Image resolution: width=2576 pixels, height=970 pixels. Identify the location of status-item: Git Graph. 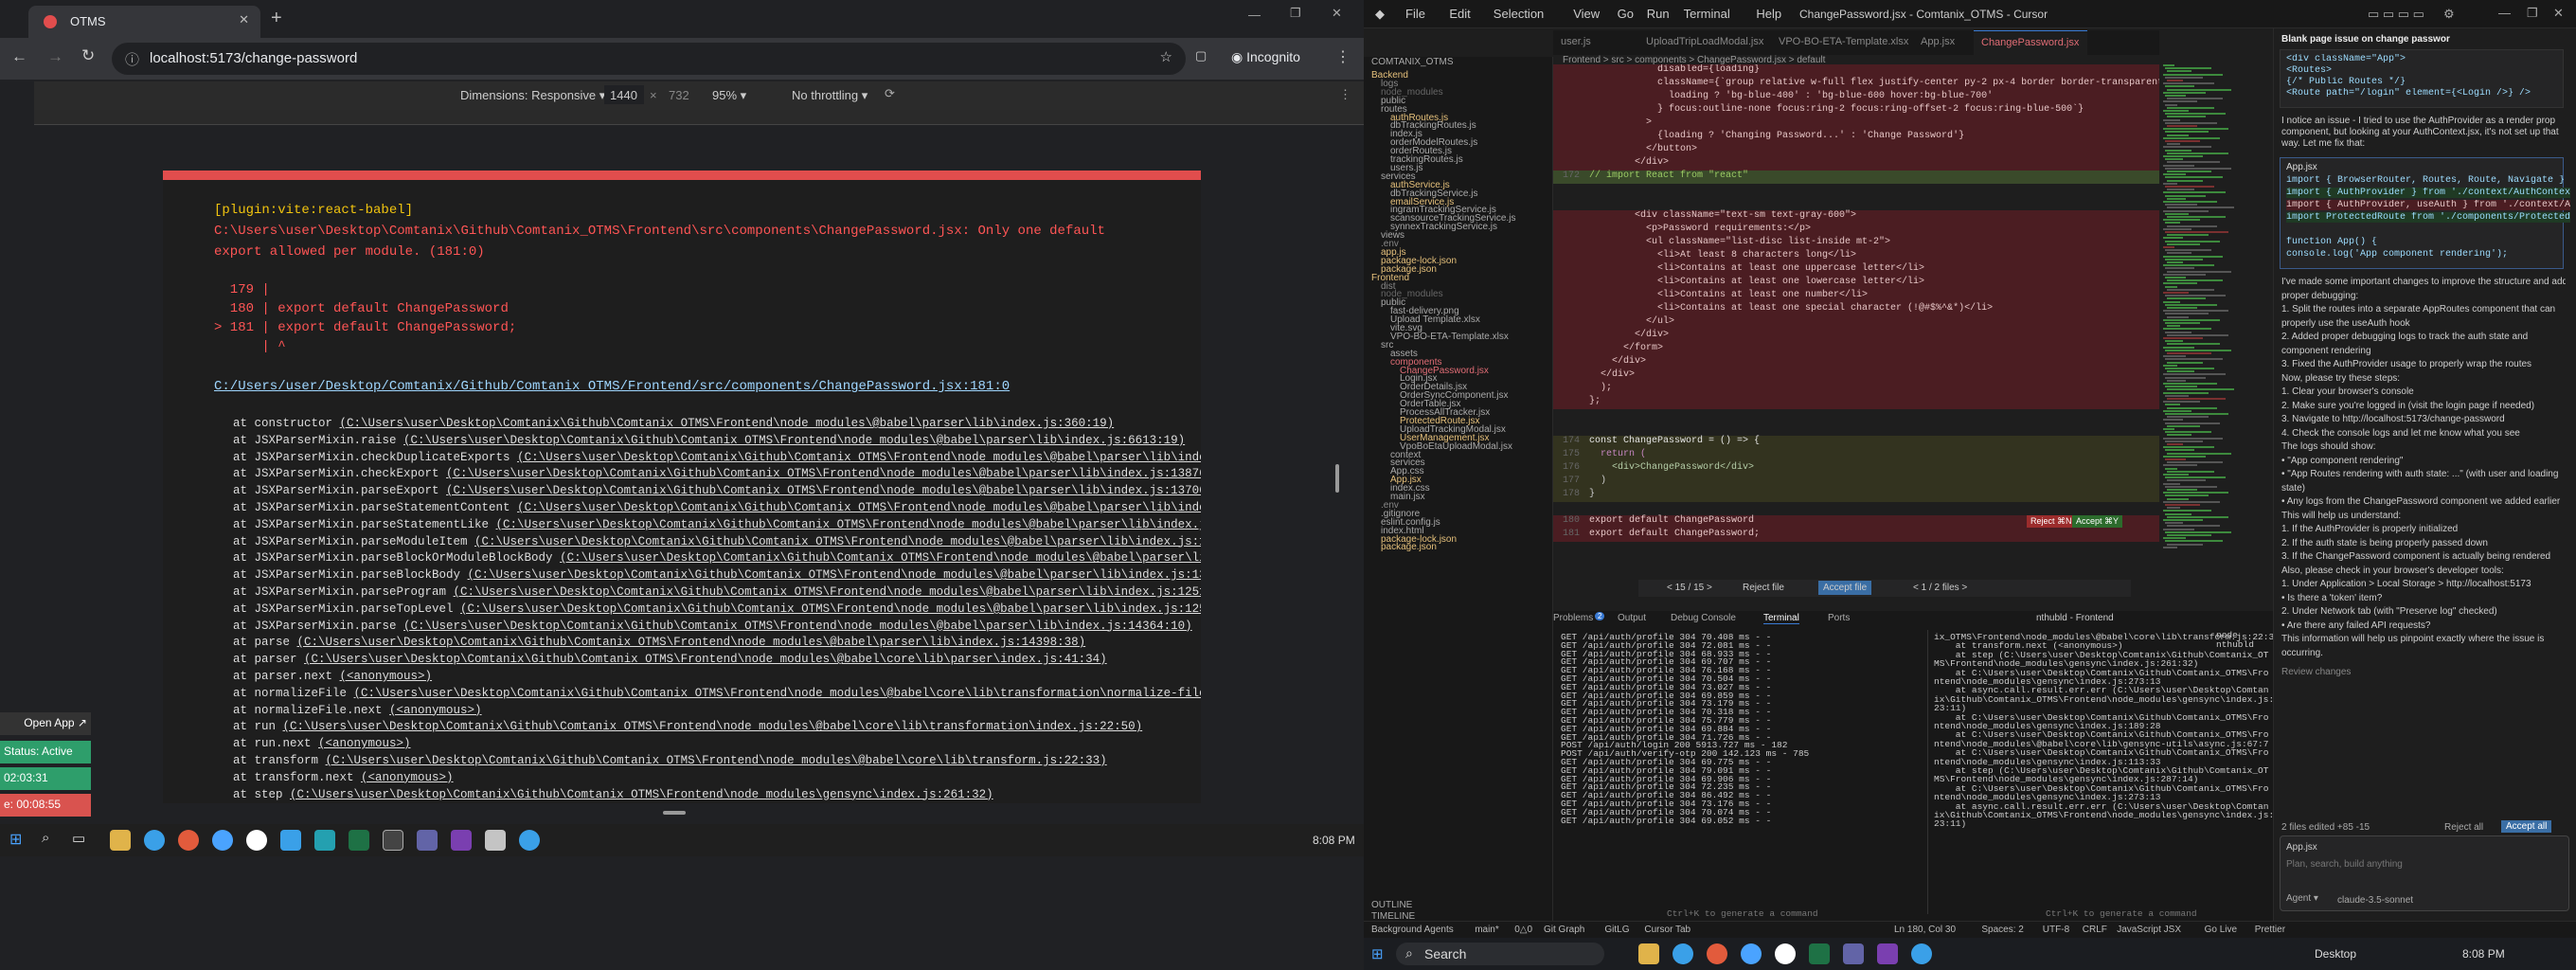
(1564, 930).